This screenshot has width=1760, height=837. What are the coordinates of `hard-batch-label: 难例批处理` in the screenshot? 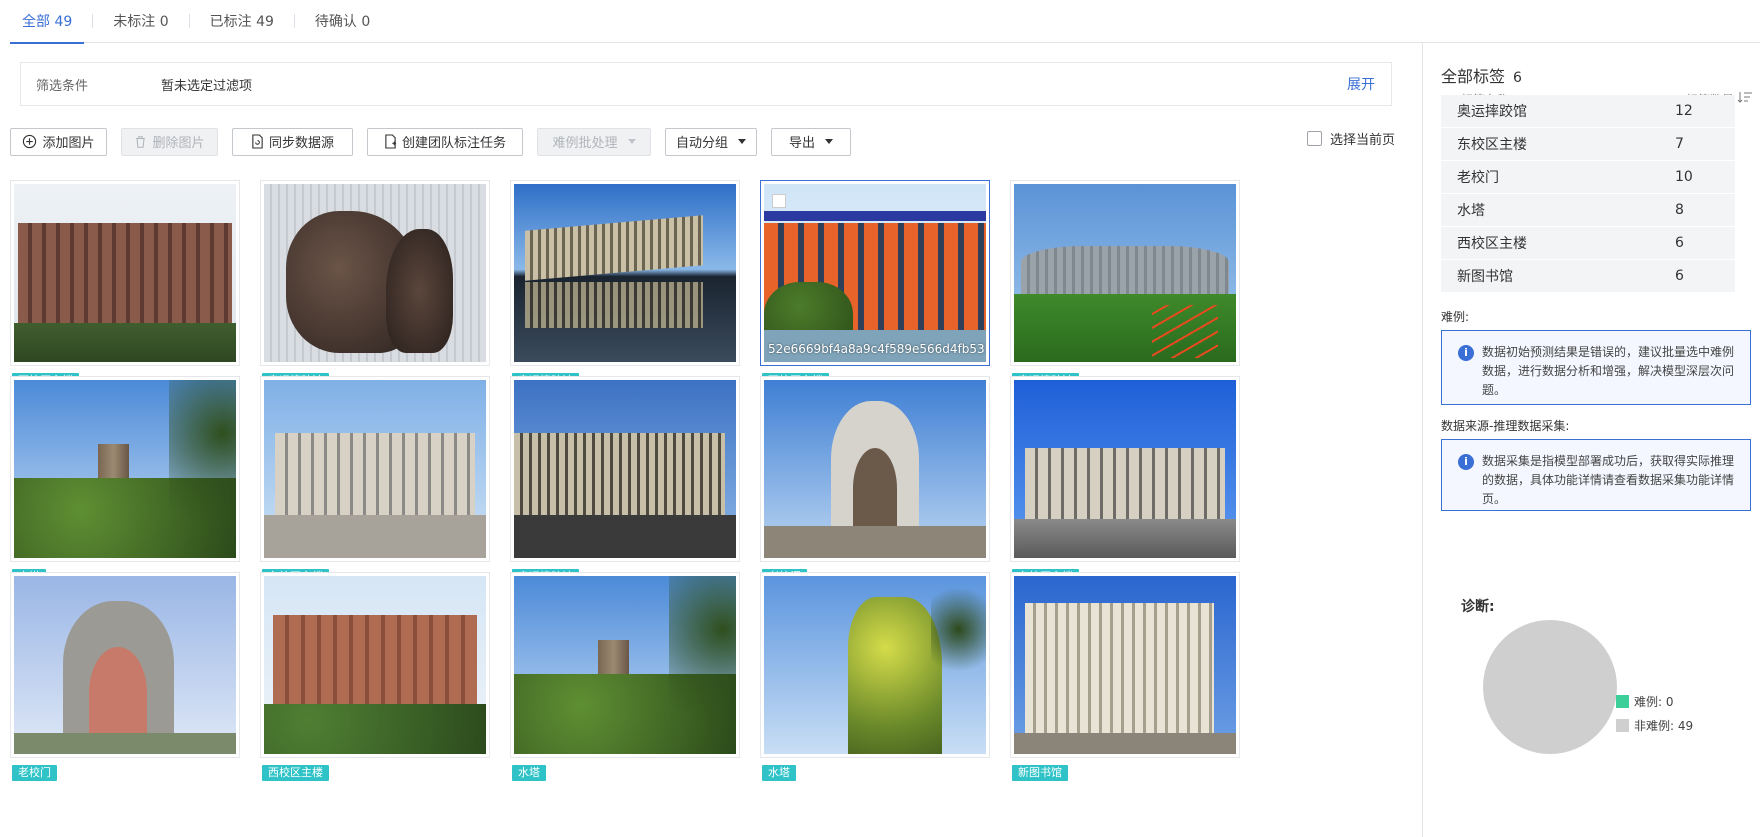 It's located at (585, 143).